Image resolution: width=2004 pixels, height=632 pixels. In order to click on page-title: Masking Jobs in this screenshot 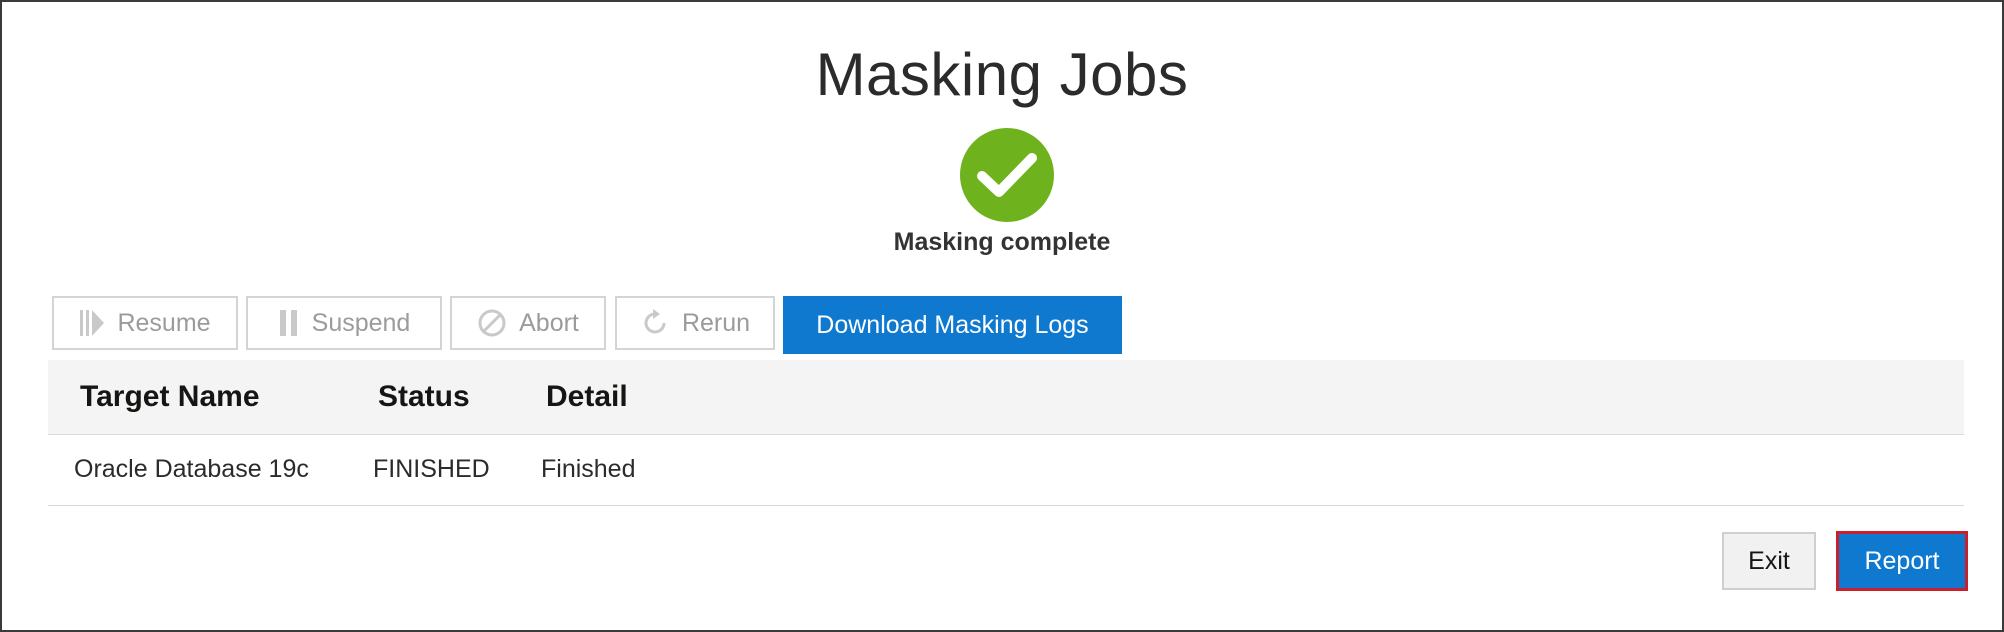, I will do `click(1002, 74)`.